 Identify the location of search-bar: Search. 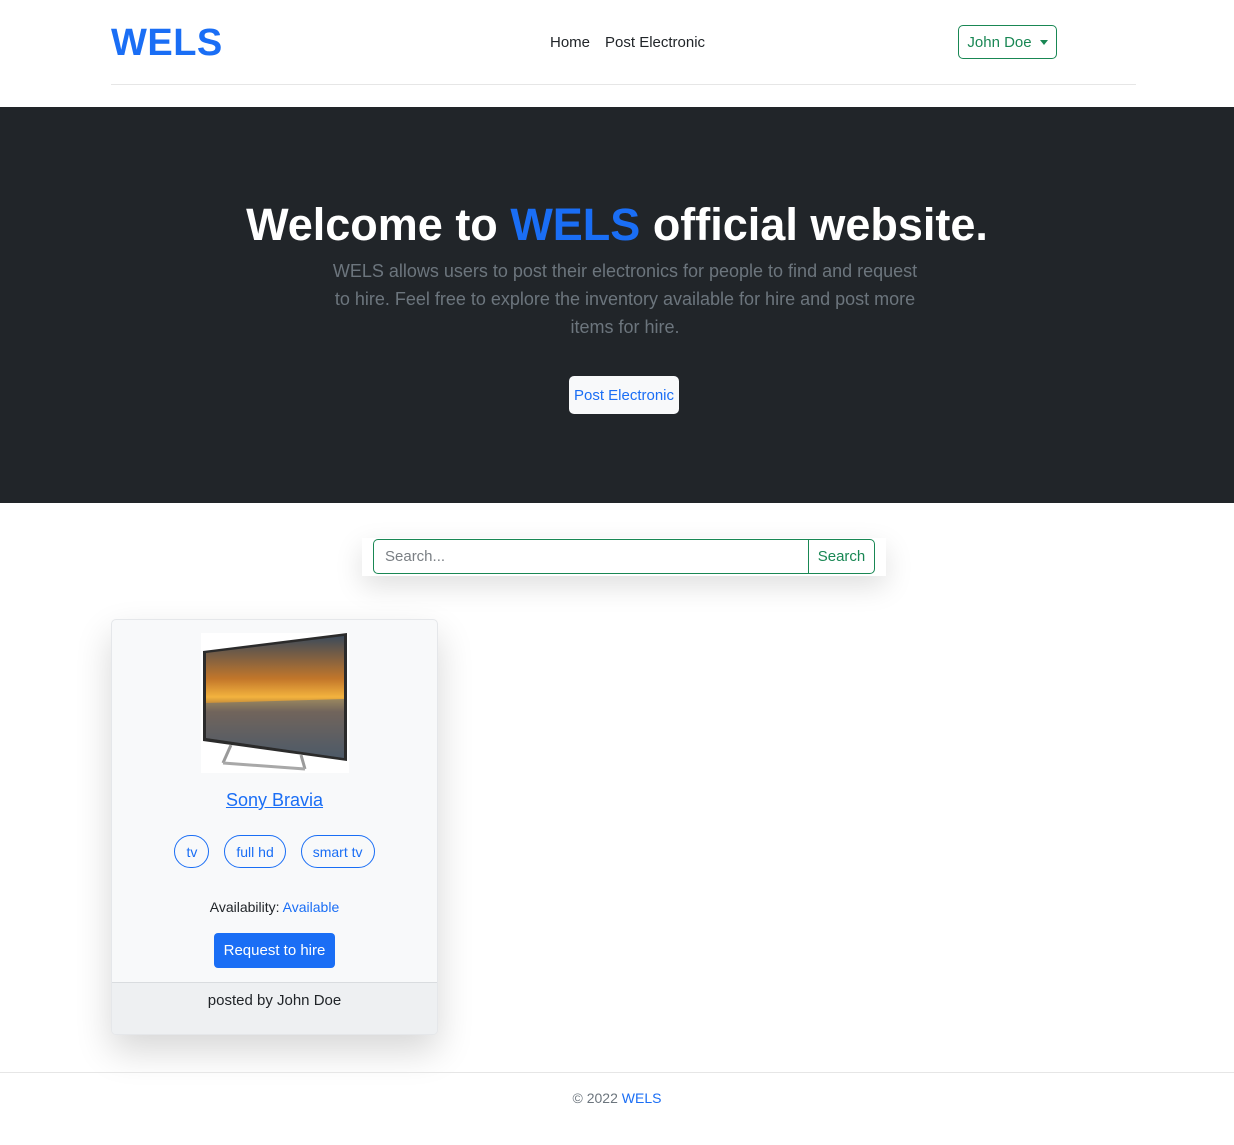
(624, 557).